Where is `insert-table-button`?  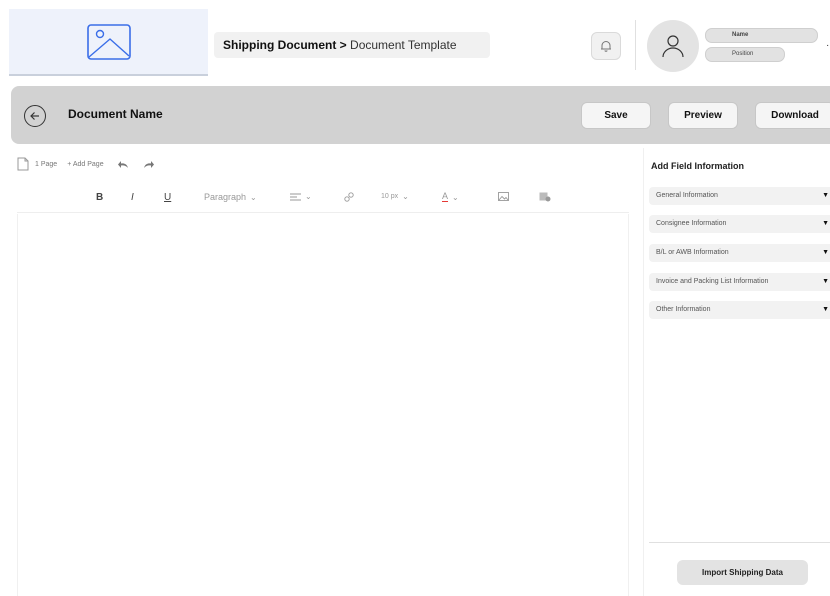
insert-table-button is located at coordinates (545, 197).